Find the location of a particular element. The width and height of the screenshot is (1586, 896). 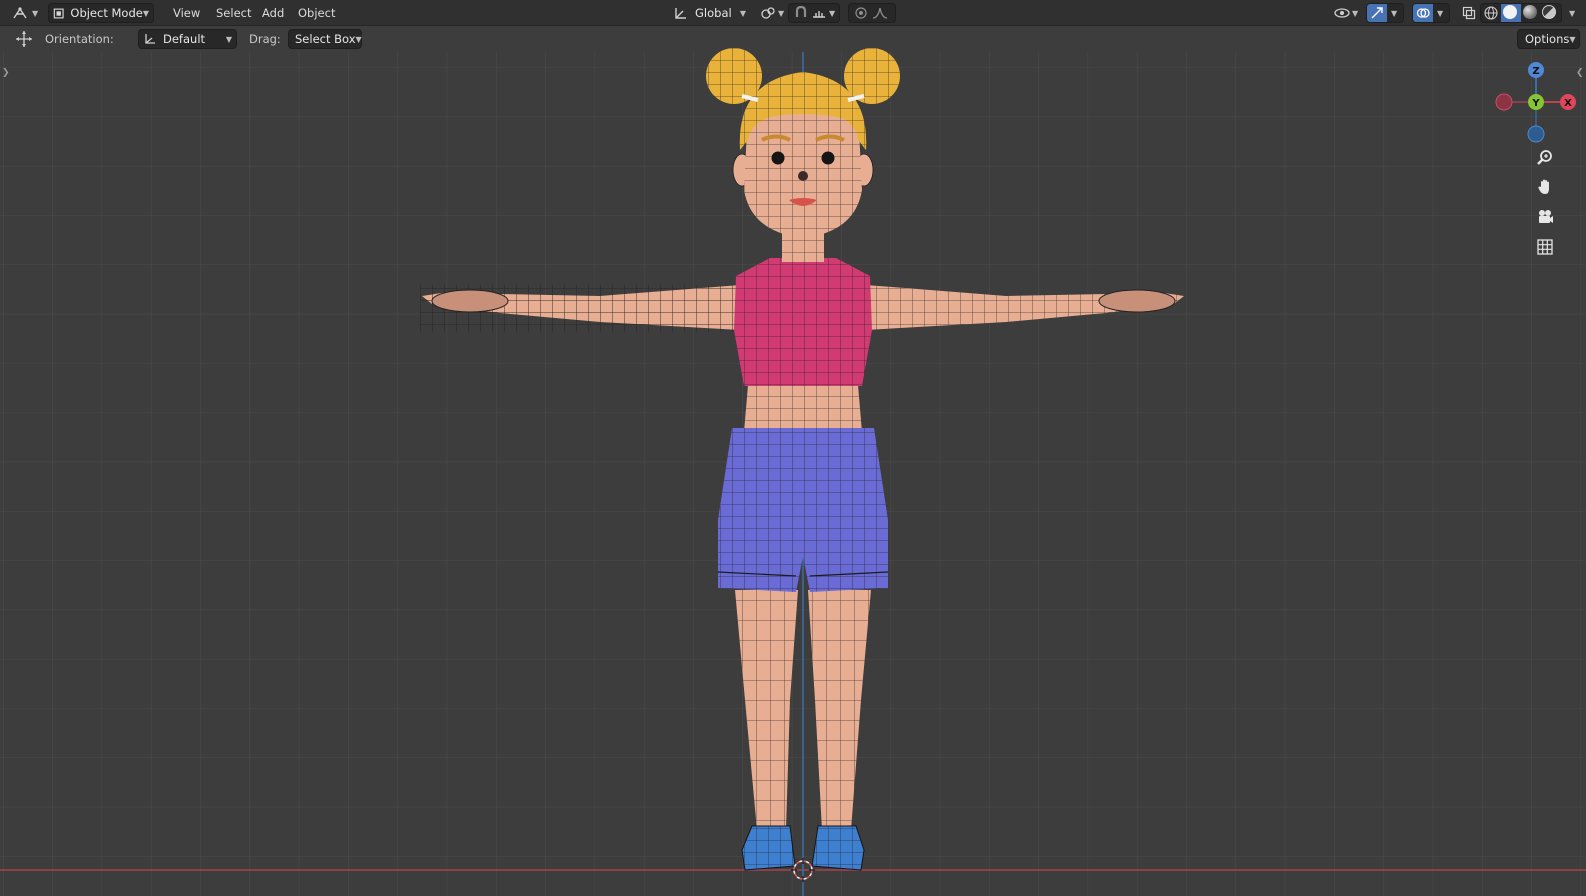

transform-orientation-label: Global is located at coordinates (713, 13).